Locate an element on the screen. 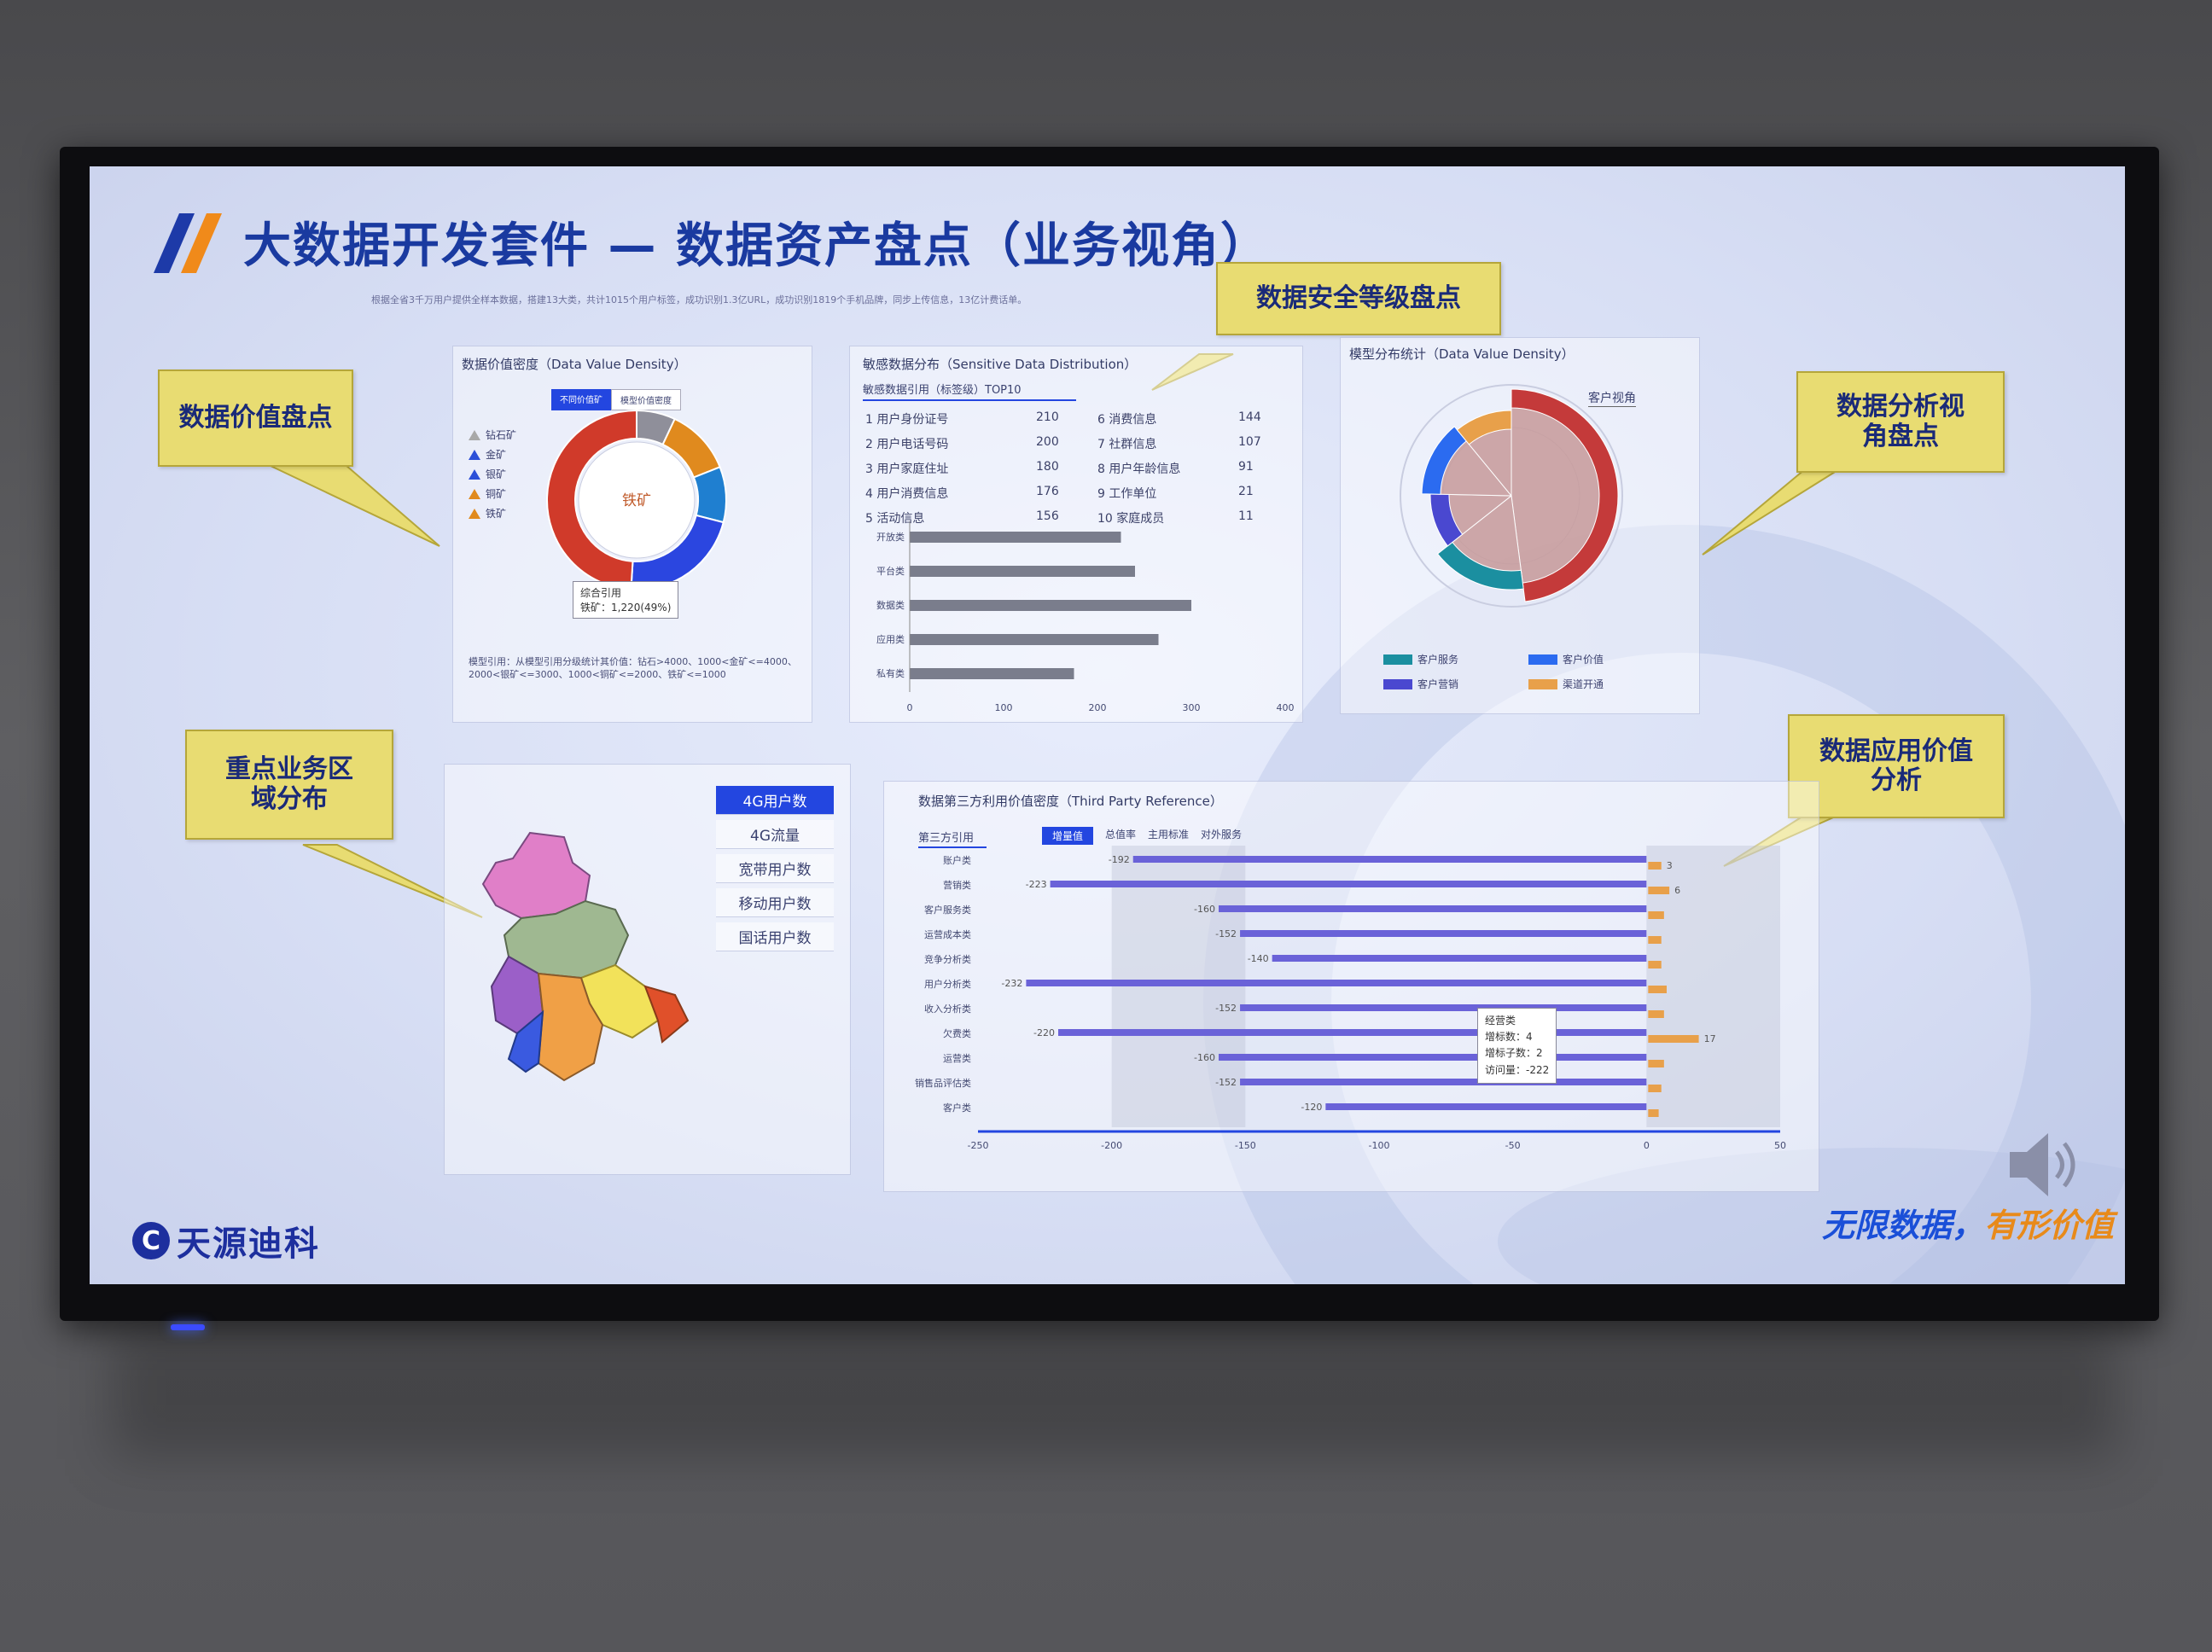 This screenshot has height=1652, width=2212. bar-category-label: 客户服务类 is located at coordinates (947, 910).